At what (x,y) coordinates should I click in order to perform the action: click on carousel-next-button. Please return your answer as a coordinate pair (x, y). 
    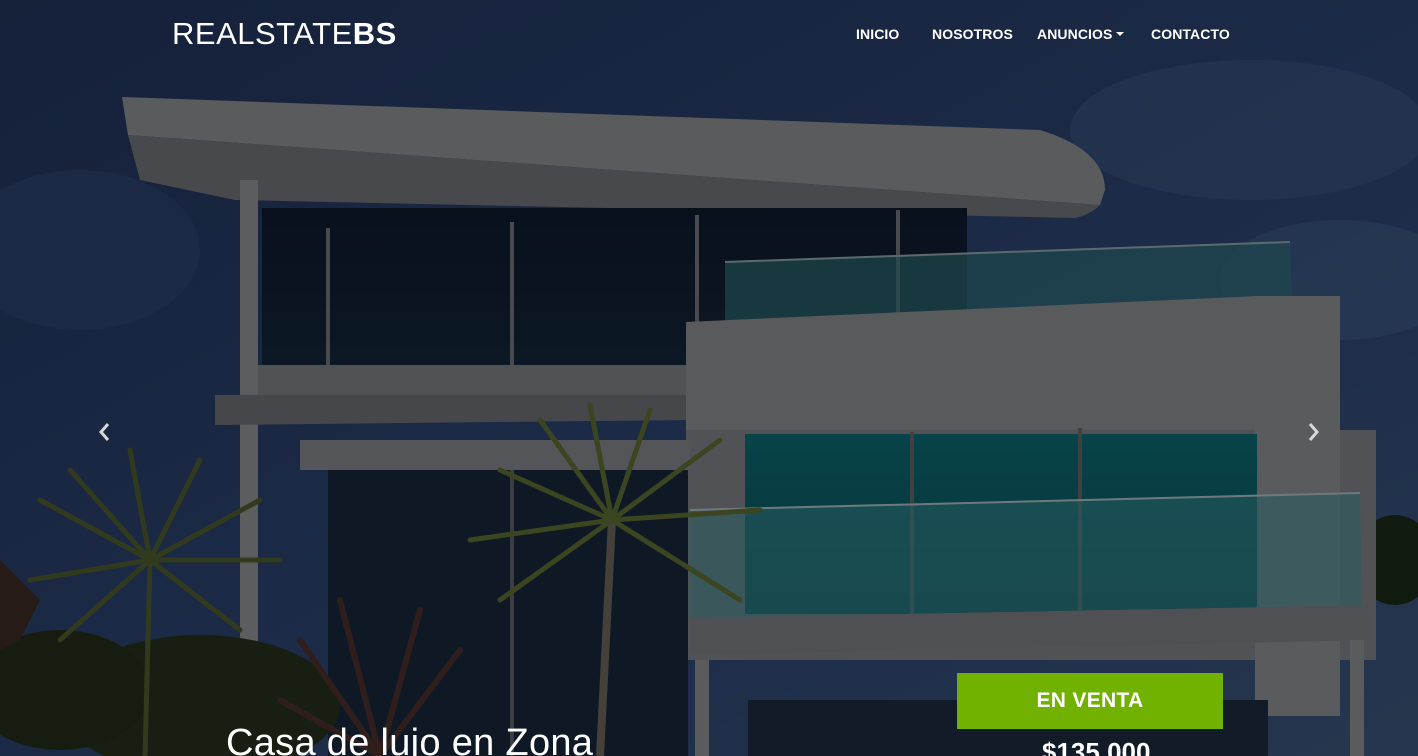
    Looking at the image, I should click on (1314, 432).